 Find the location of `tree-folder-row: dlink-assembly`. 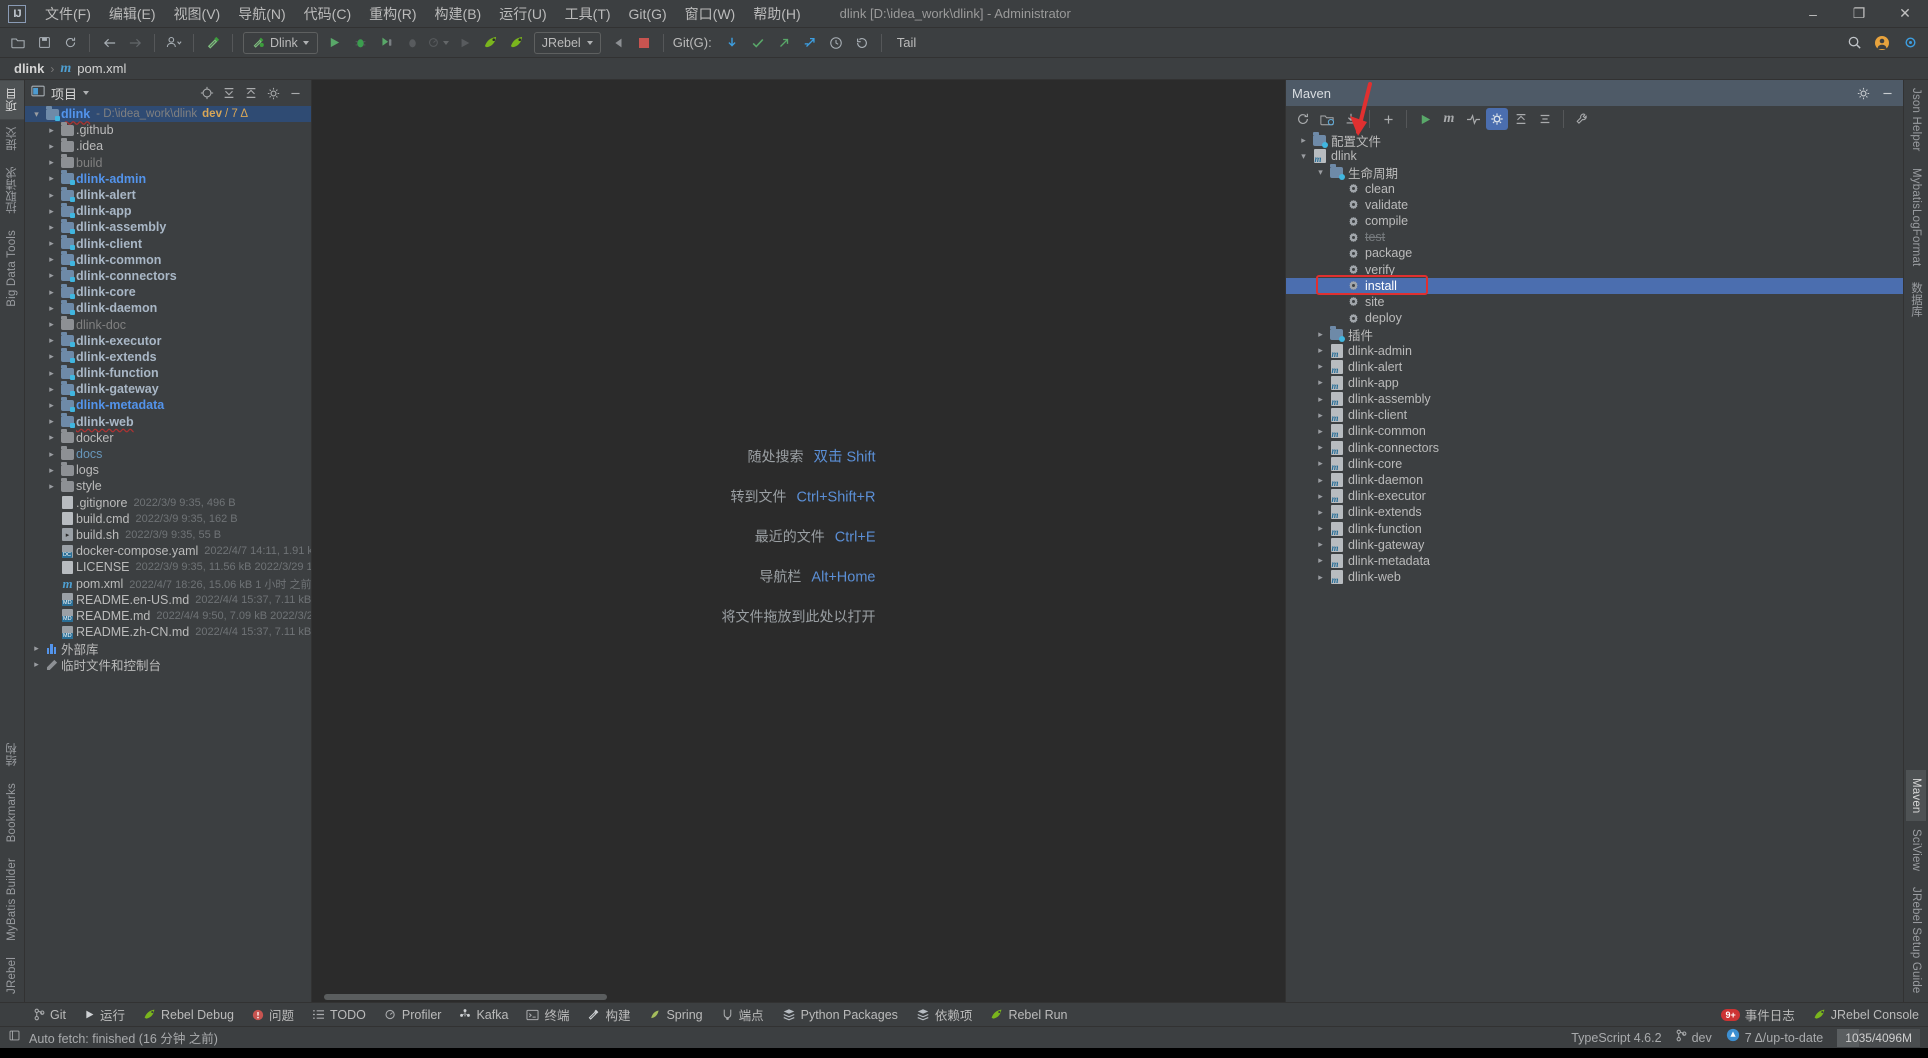

tree-folder-row: dlink-assembly is located at coordinates (168, 226).